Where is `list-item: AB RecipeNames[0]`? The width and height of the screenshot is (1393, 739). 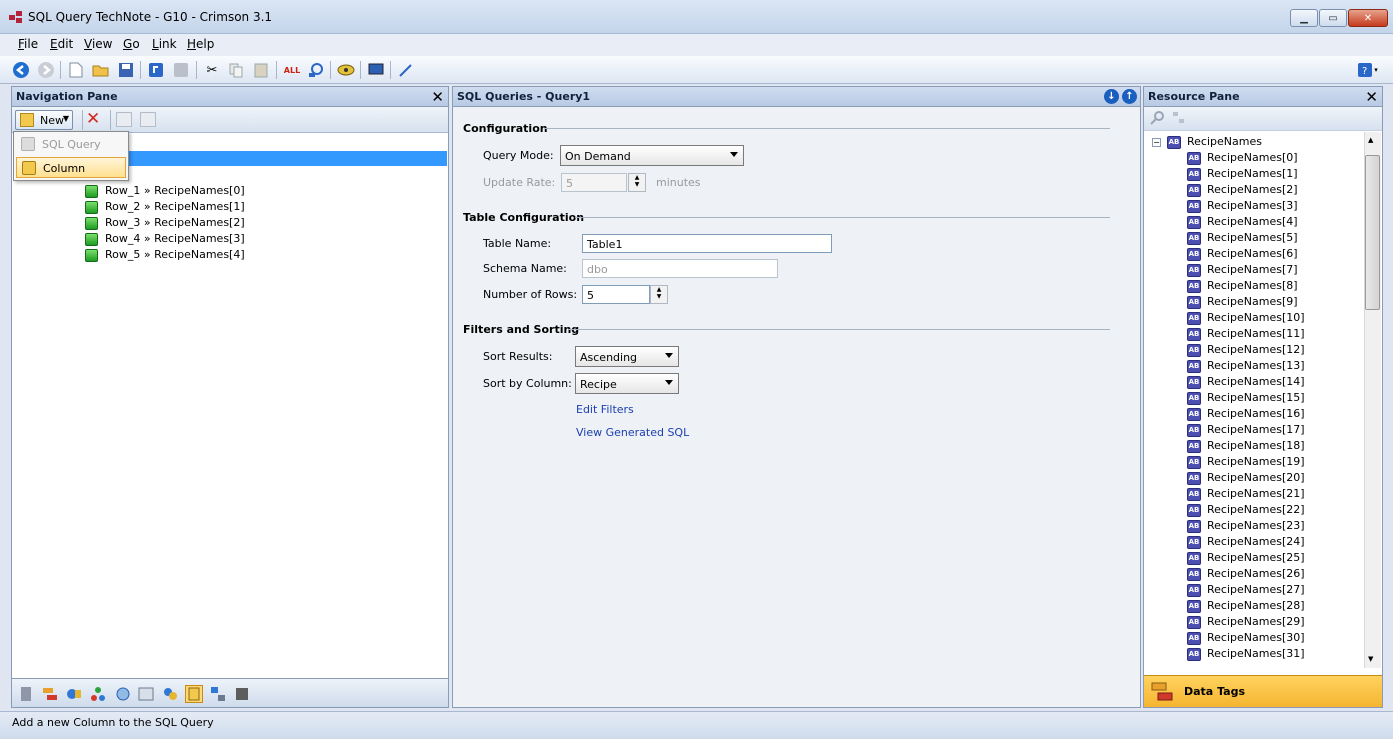
list-item: AB RecipeNames[0] is located at coordinates (1242, 159).